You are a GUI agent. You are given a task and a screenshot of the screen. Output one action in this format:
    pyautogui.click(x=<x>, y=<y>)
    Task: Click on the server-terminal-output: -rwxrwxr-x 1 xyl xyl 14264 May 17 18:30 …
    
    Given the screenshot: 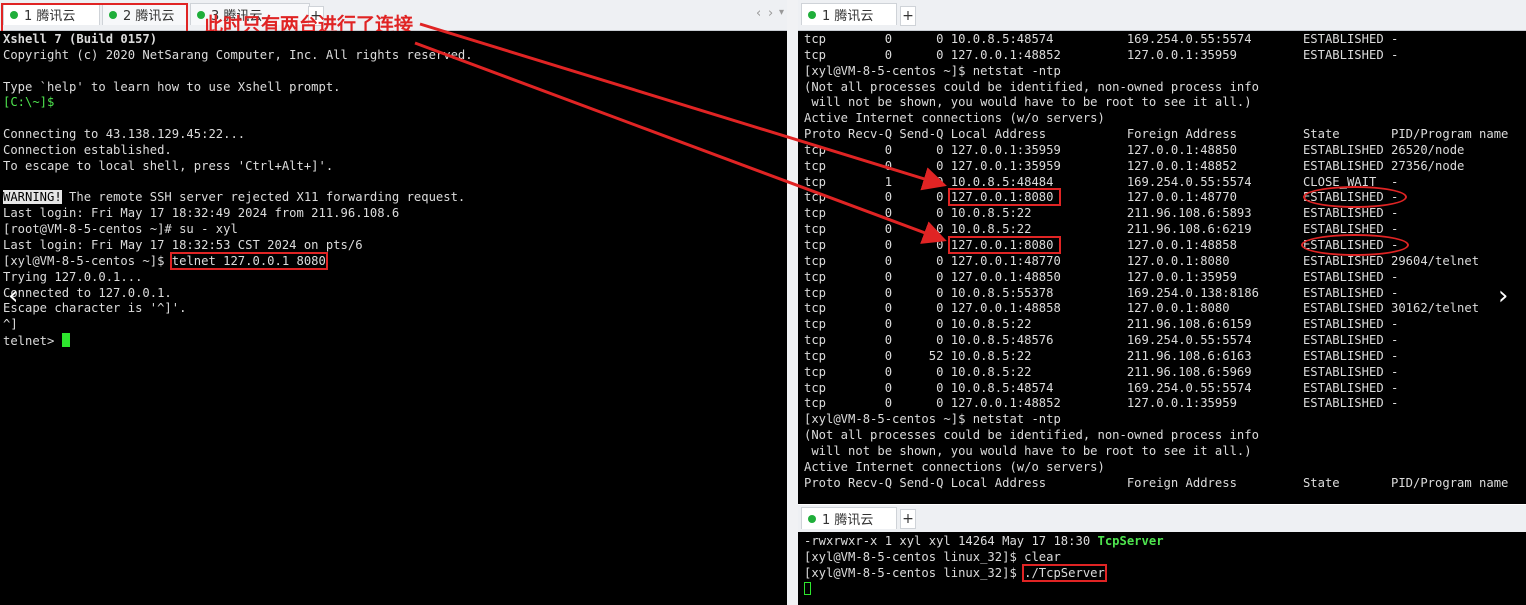 What is the action you would take?
    pyautogui.click(x=984, y=565)
    